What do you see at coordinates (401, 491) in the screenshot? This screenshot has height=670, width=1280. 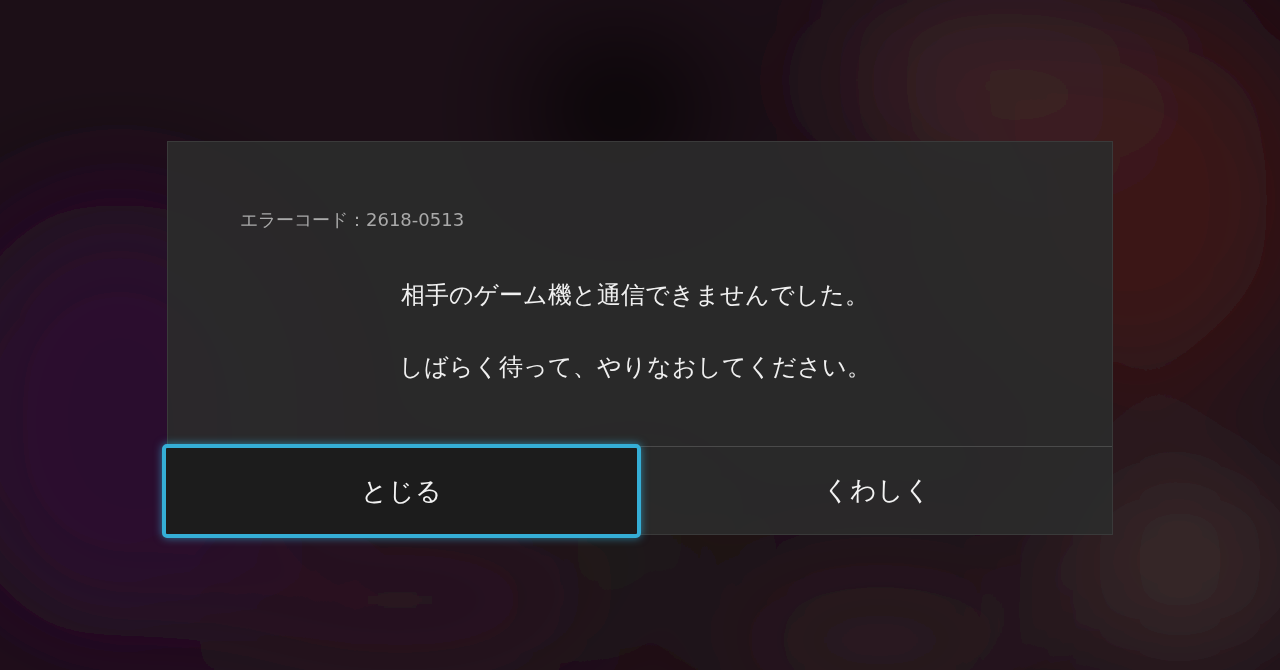 I see `dialog-button: とじる` at bounding box center [401, 491].